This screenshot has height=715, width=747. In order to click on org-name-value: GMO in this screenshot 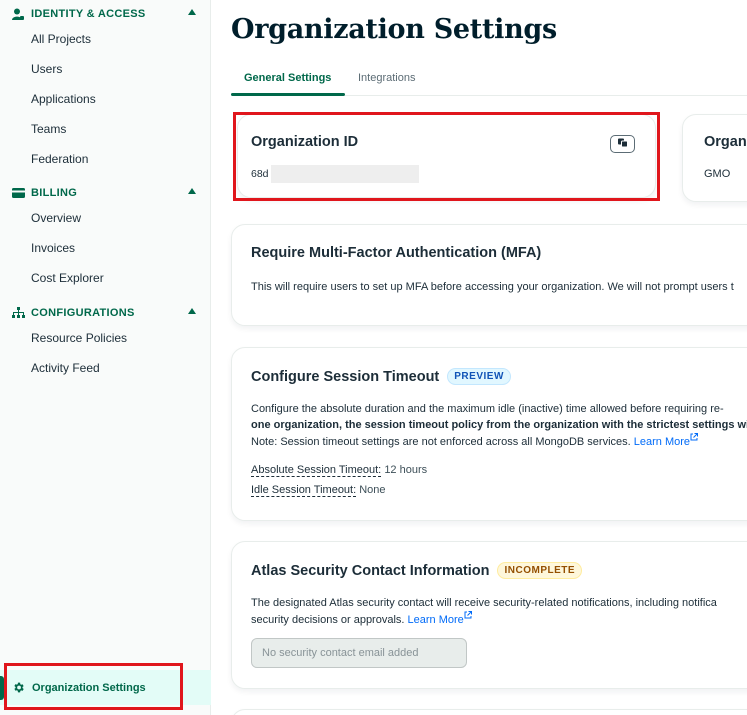, I will do `click(717, 174)`.